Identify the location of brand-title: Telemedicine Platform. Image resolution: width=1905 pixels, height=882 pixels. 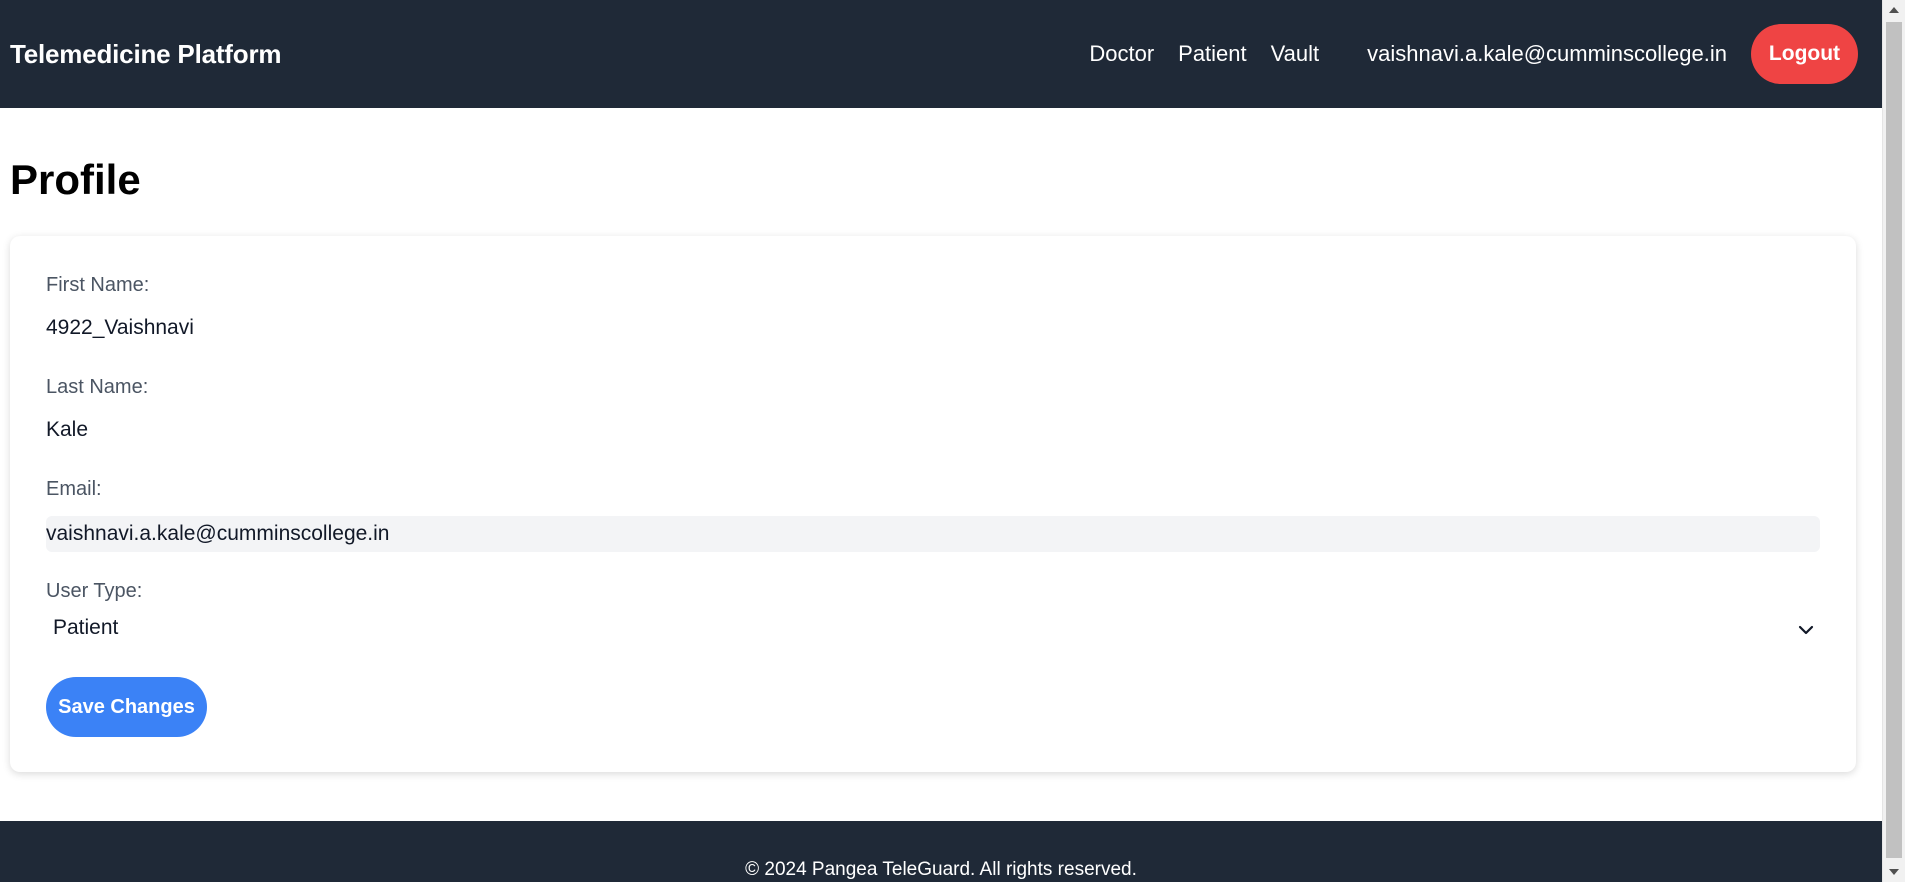
(145, 54).